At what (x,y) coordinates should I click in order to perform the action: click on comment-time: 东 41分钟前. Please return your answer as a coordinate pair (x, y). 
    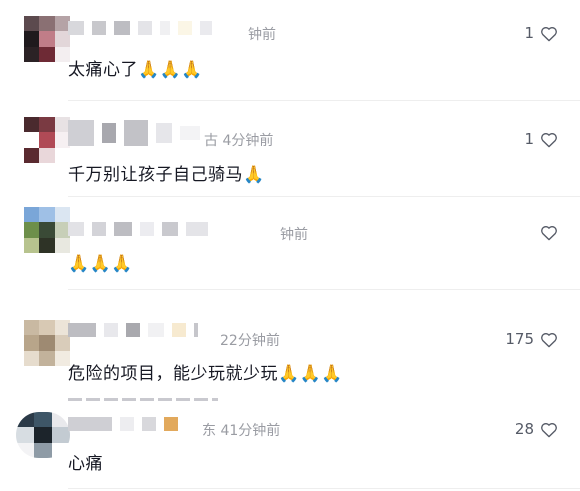
    Looking at the image, I should click on (241, 431).